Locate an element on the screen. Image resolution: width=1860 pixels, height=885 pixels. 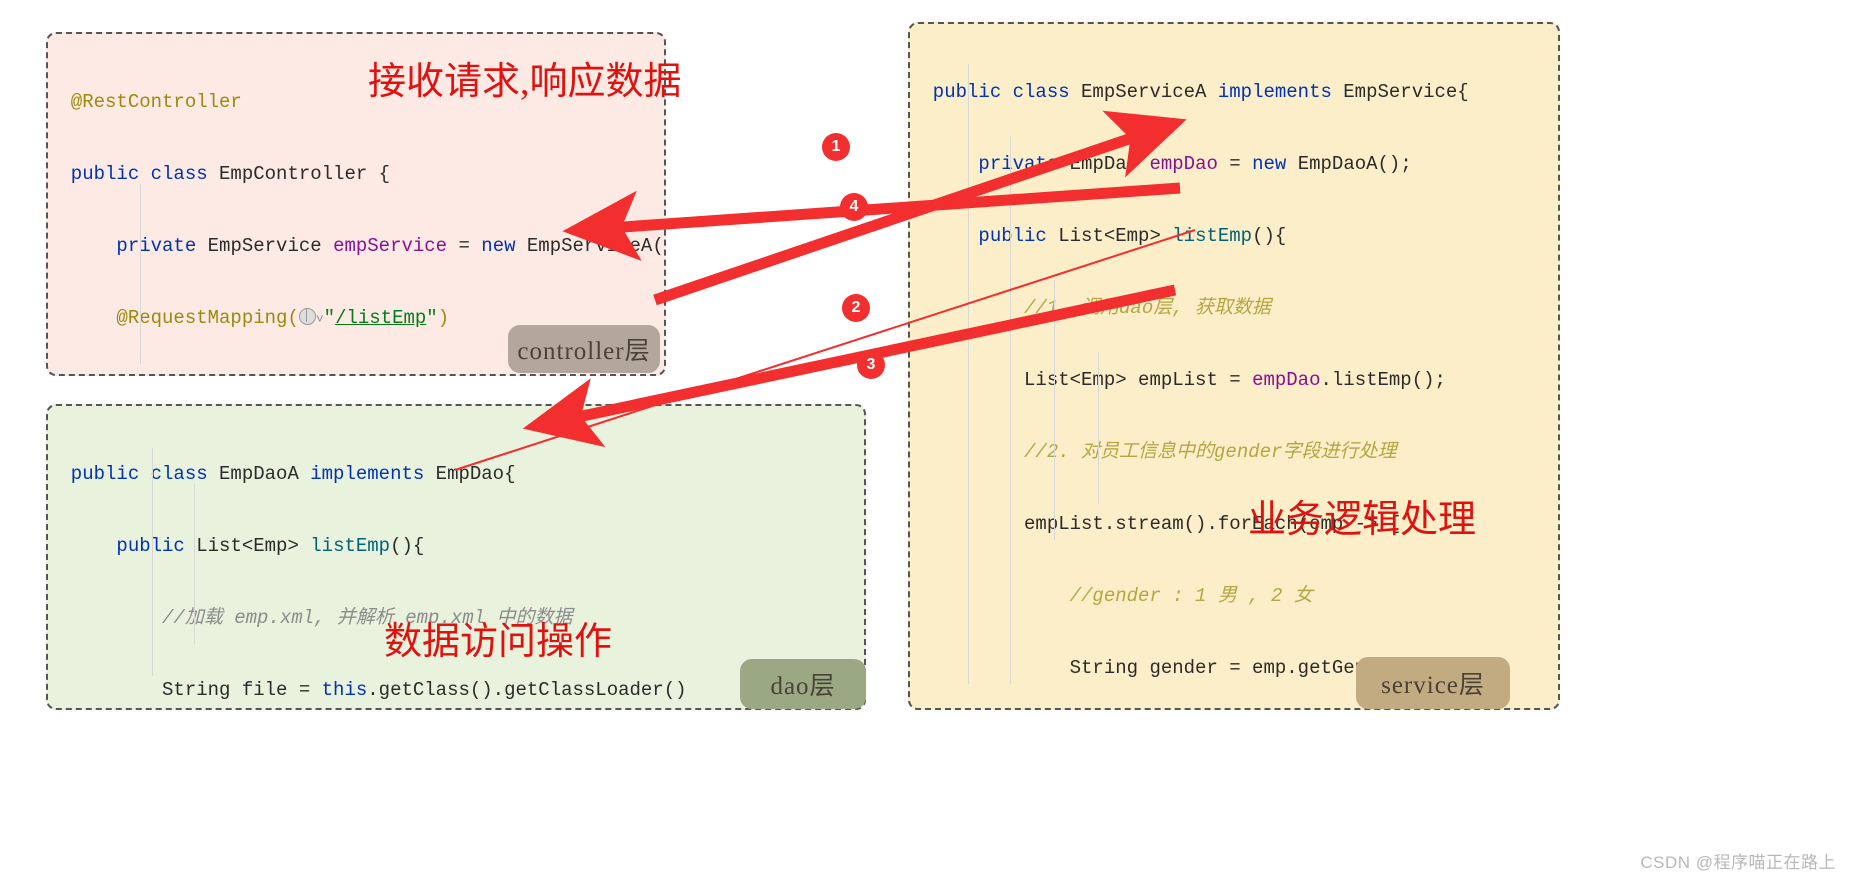
badge-controller-layer: controller层 is located at coordinates (584, 349).